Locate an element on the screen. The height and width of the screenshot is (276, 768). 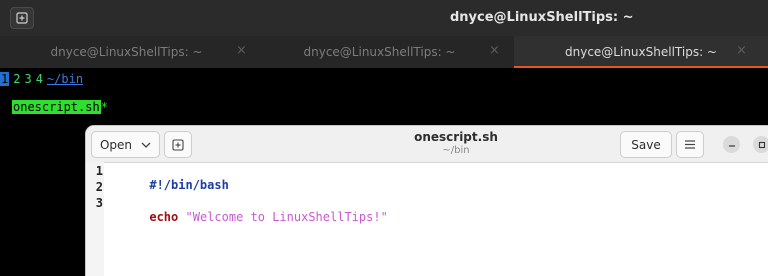
string-token: "Welcome to LinuxShellTips!" is located at coordinates (286, 217).